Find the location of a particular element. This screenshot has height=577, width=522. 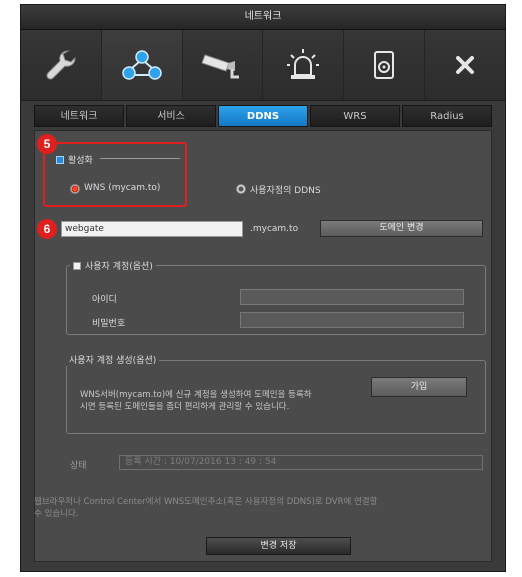

change-domain-button: 도메인 변경 is located at coordinates (401, 228).